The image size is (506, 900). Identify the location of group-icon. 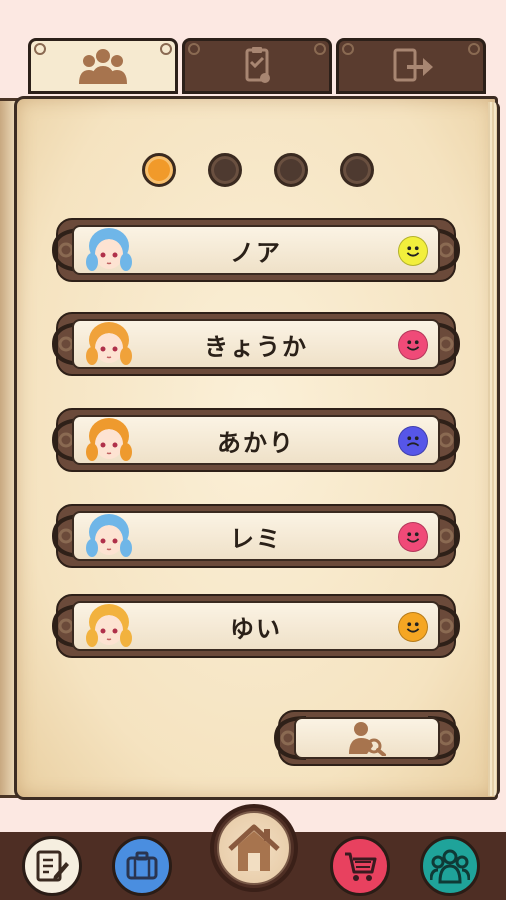
(103, 66).